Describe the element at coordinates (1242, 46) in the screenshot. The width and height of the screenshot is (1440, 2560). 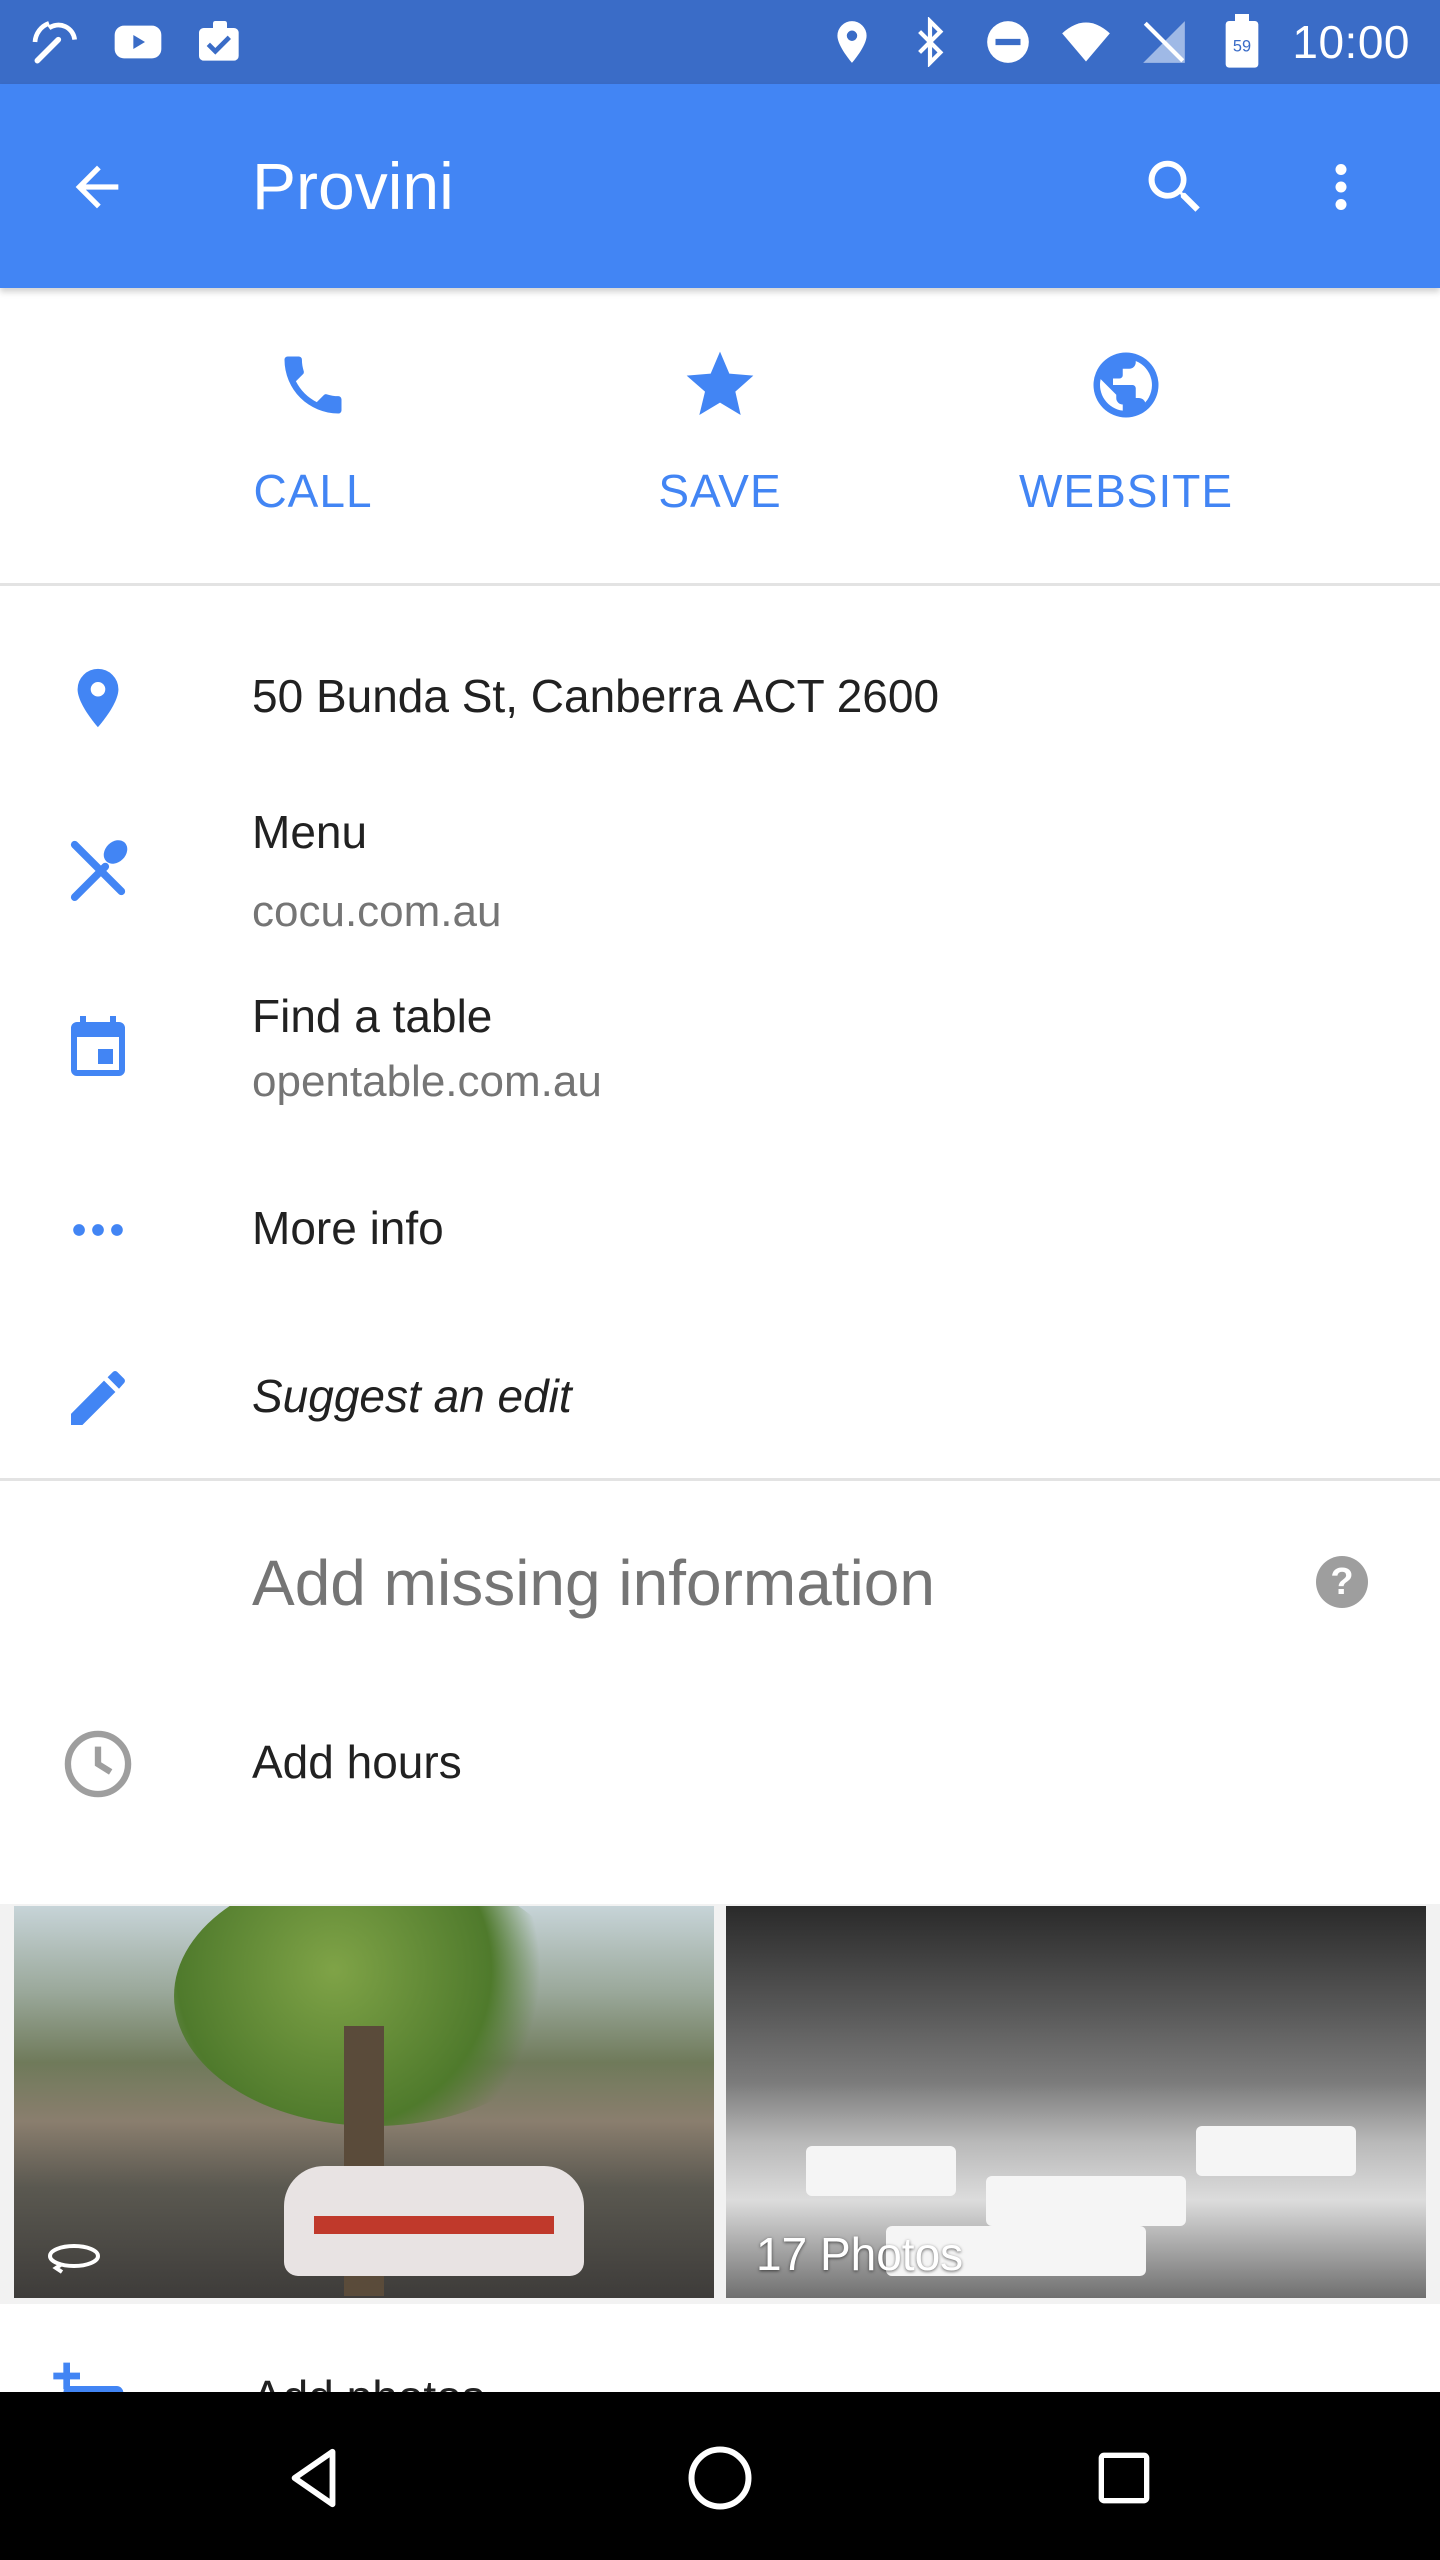
I see `svg-text: 59` at that location.